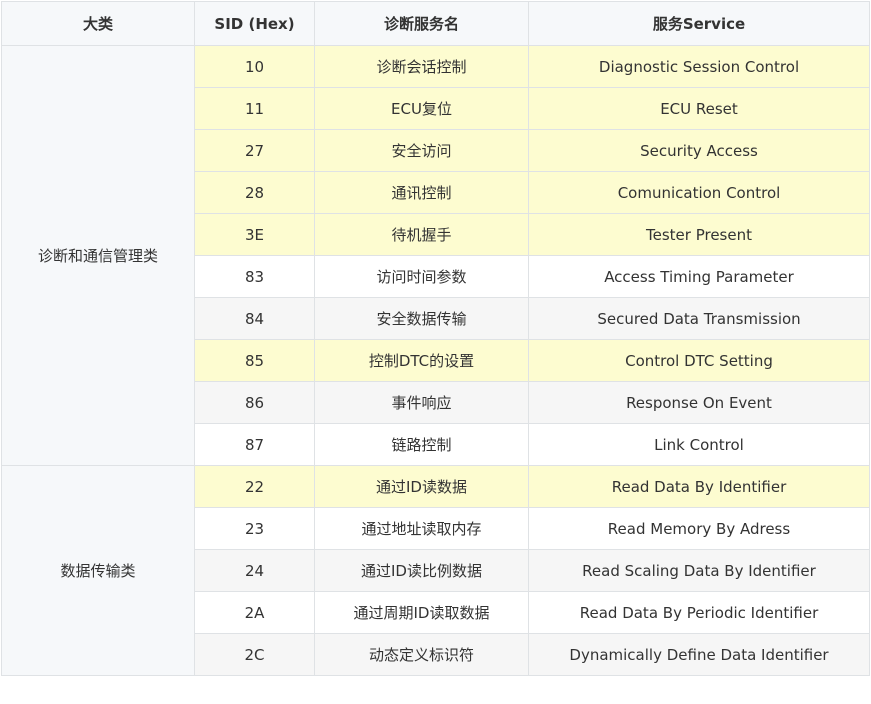 This screenshot has height=704, width=871. I want to click on service-name-cn-cell: 通过ID读比例数据, so click(421, 570).